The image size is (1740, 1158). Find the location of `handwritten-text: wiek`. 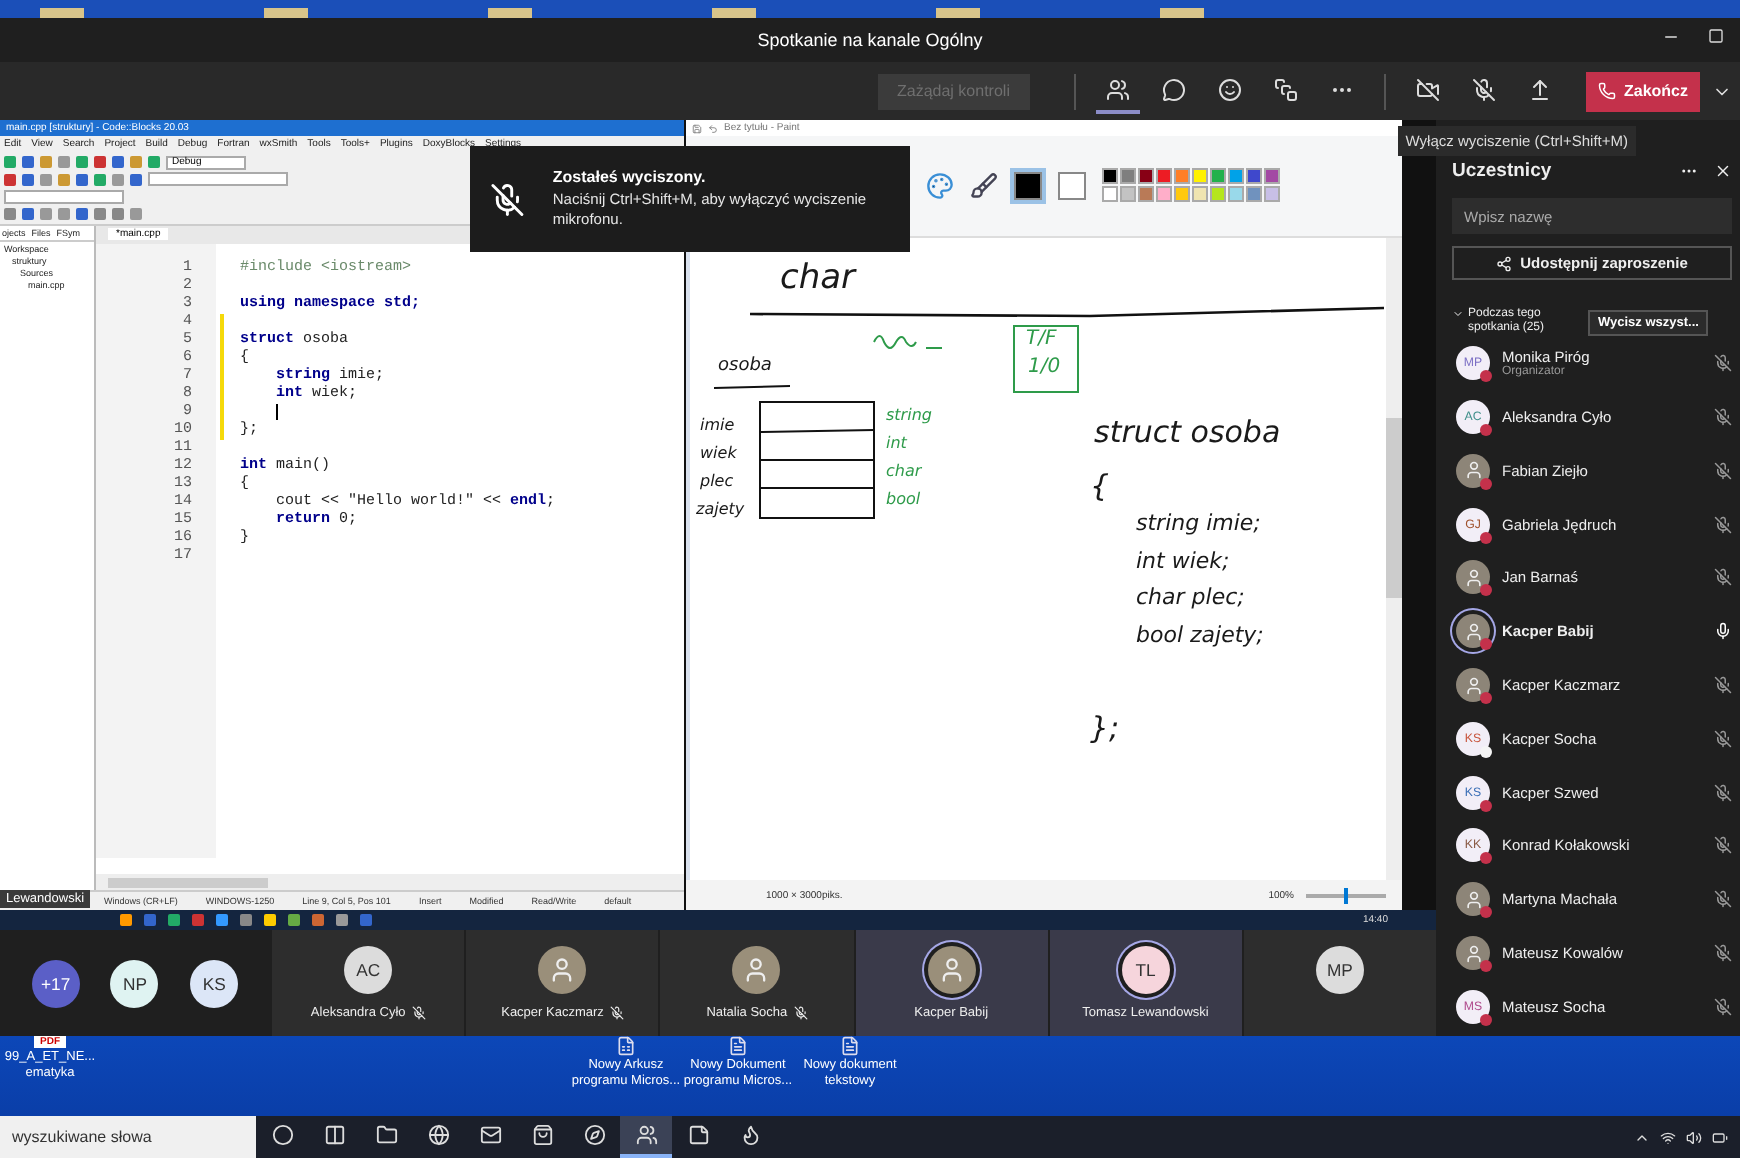

handwritten-text: wiek is located at coordinates (718, 453).